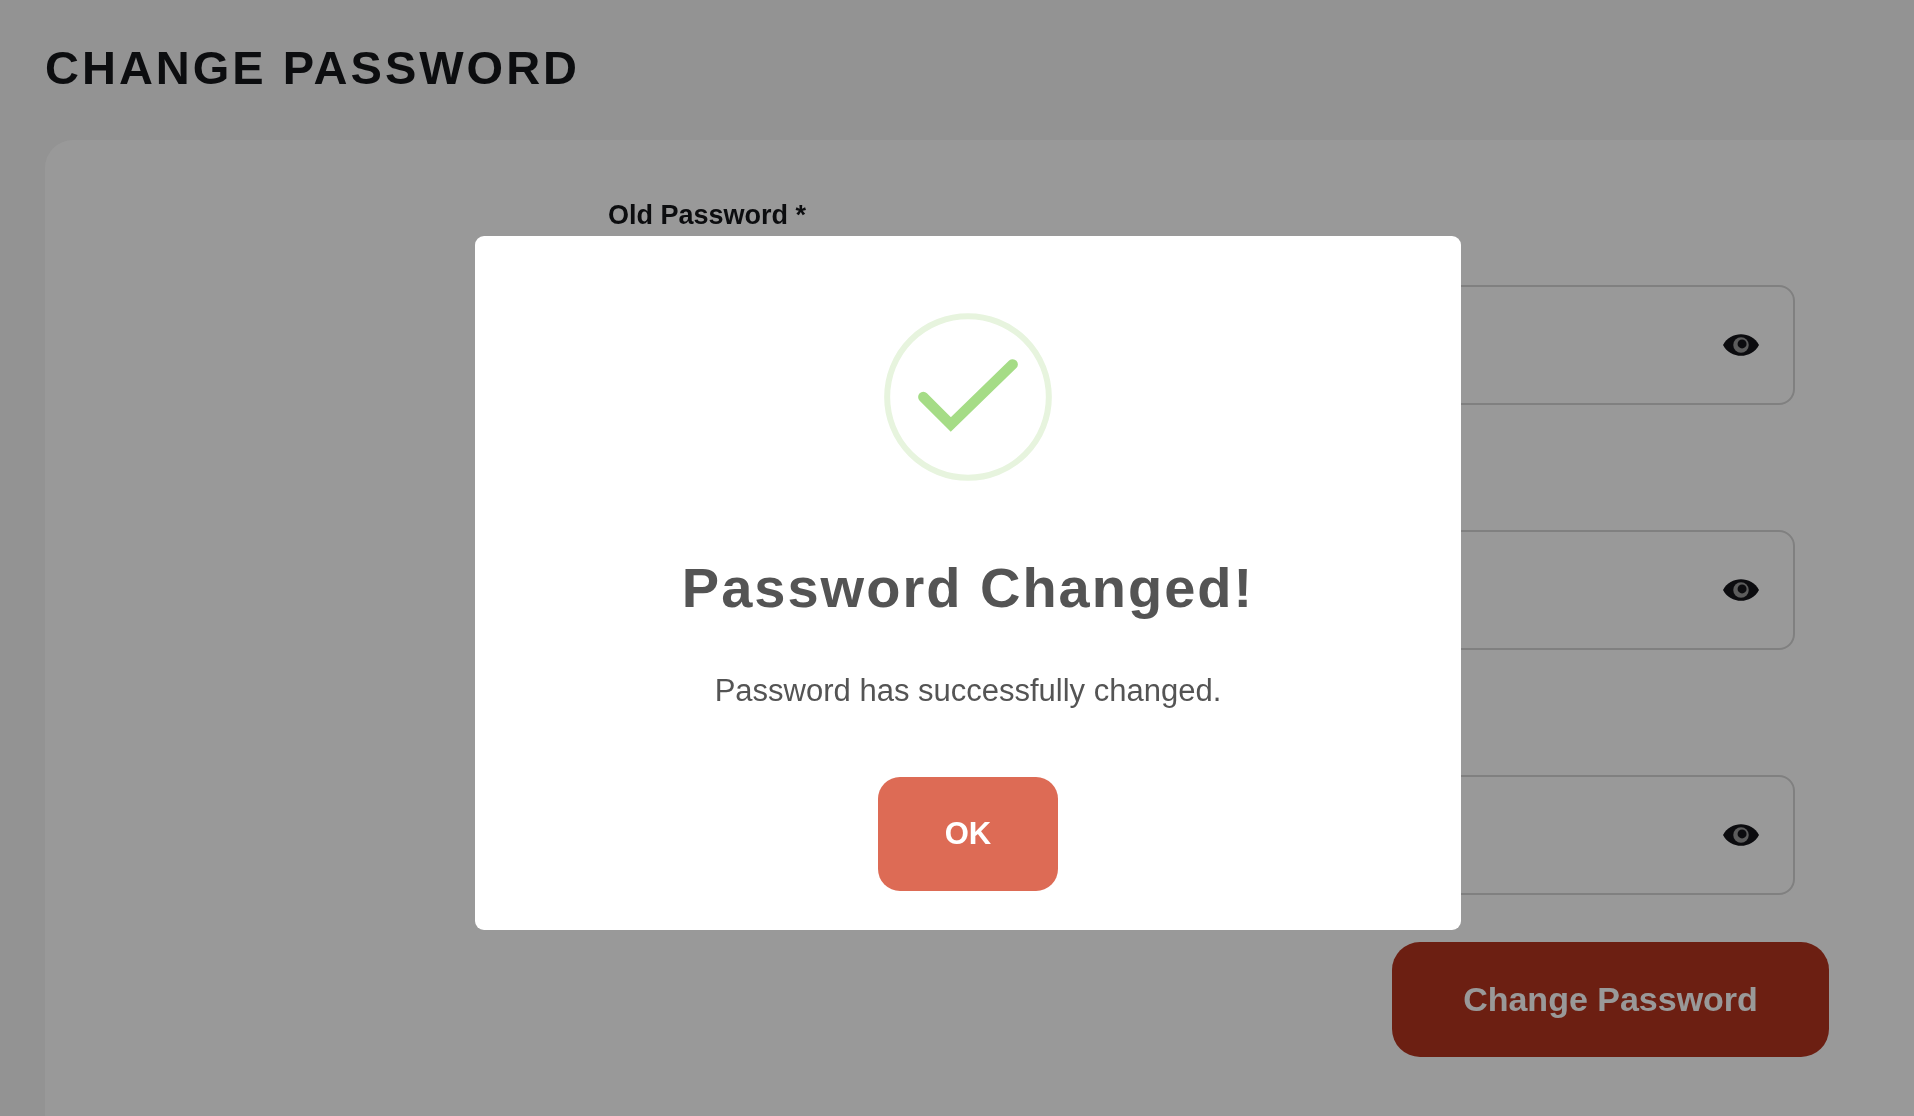 The height and width of the screenshot is (1116, 1914). I want to click on change-password-button: Change Password, so click(1610, 999).